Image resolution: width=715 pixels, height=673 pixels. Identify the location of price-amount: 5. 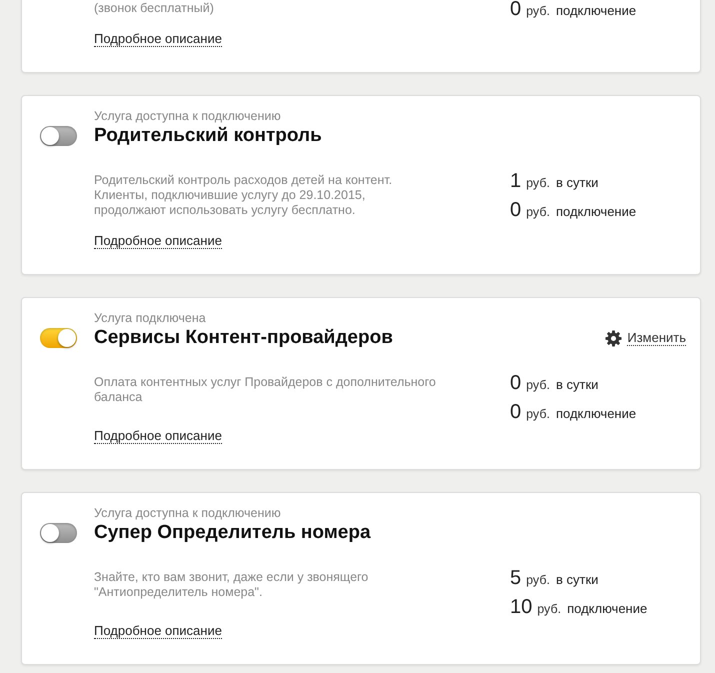
(516, 578).